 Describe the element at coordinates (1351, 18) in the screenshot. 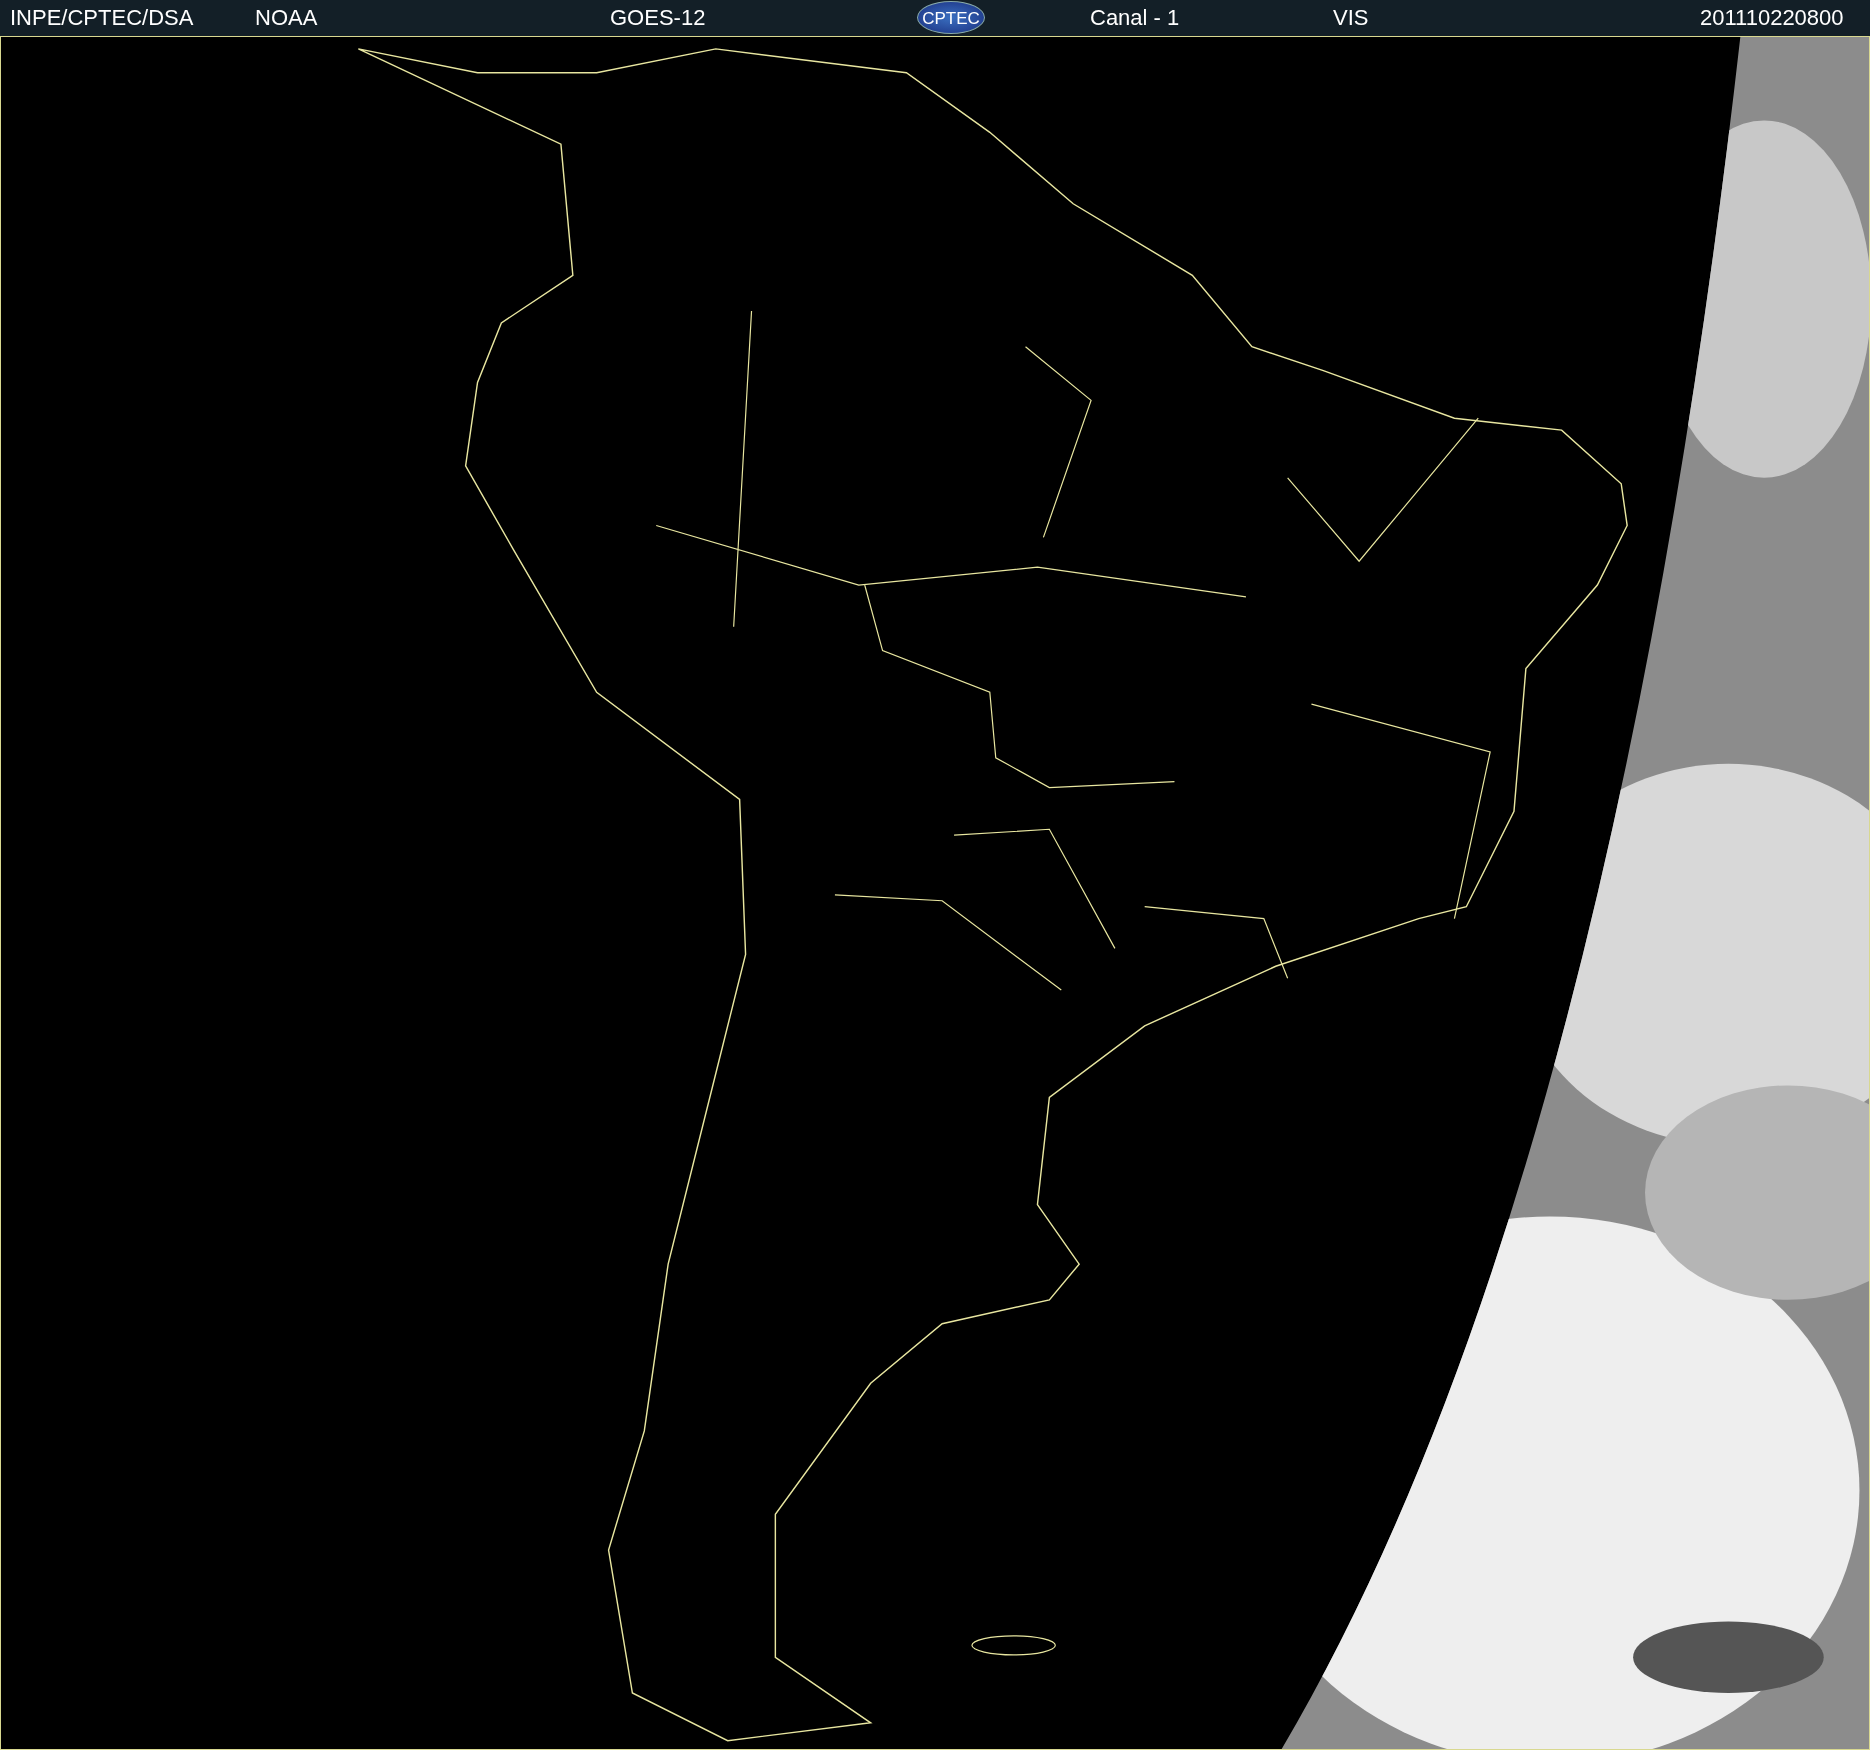

I see `header-label: VIS` at that location.